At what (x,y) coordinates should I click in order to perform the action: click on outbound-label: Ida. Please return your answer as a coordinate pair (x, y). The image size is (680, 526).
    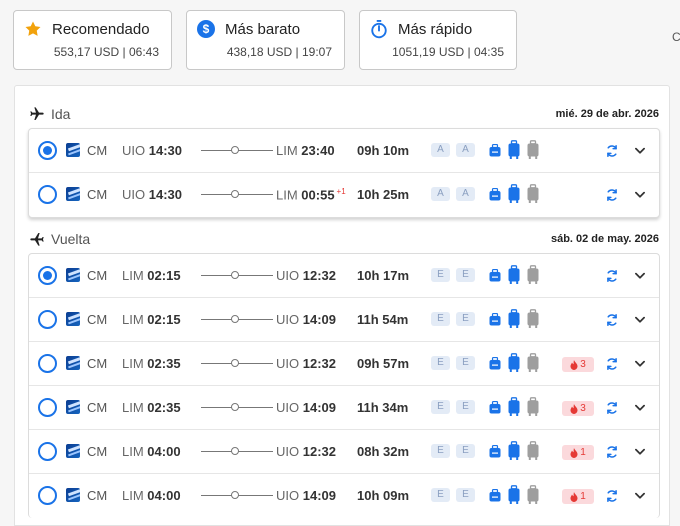
    Looking at the image, I should click on (61, 114).